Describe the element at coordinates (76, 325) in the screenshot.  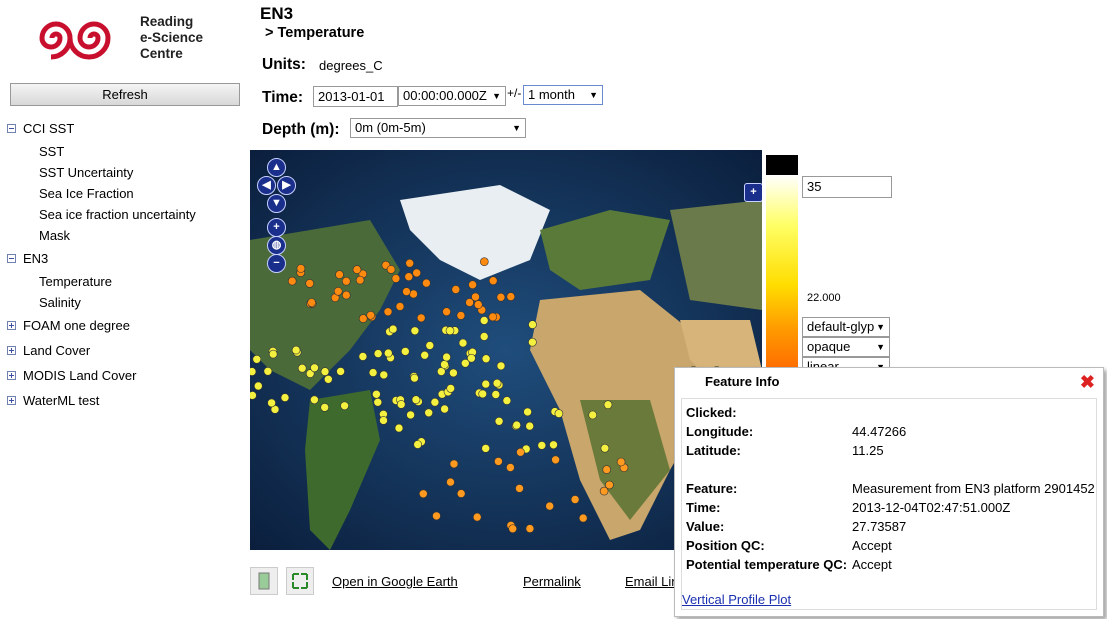
I see `tree-group-foam: FOAM one degree` at that location.